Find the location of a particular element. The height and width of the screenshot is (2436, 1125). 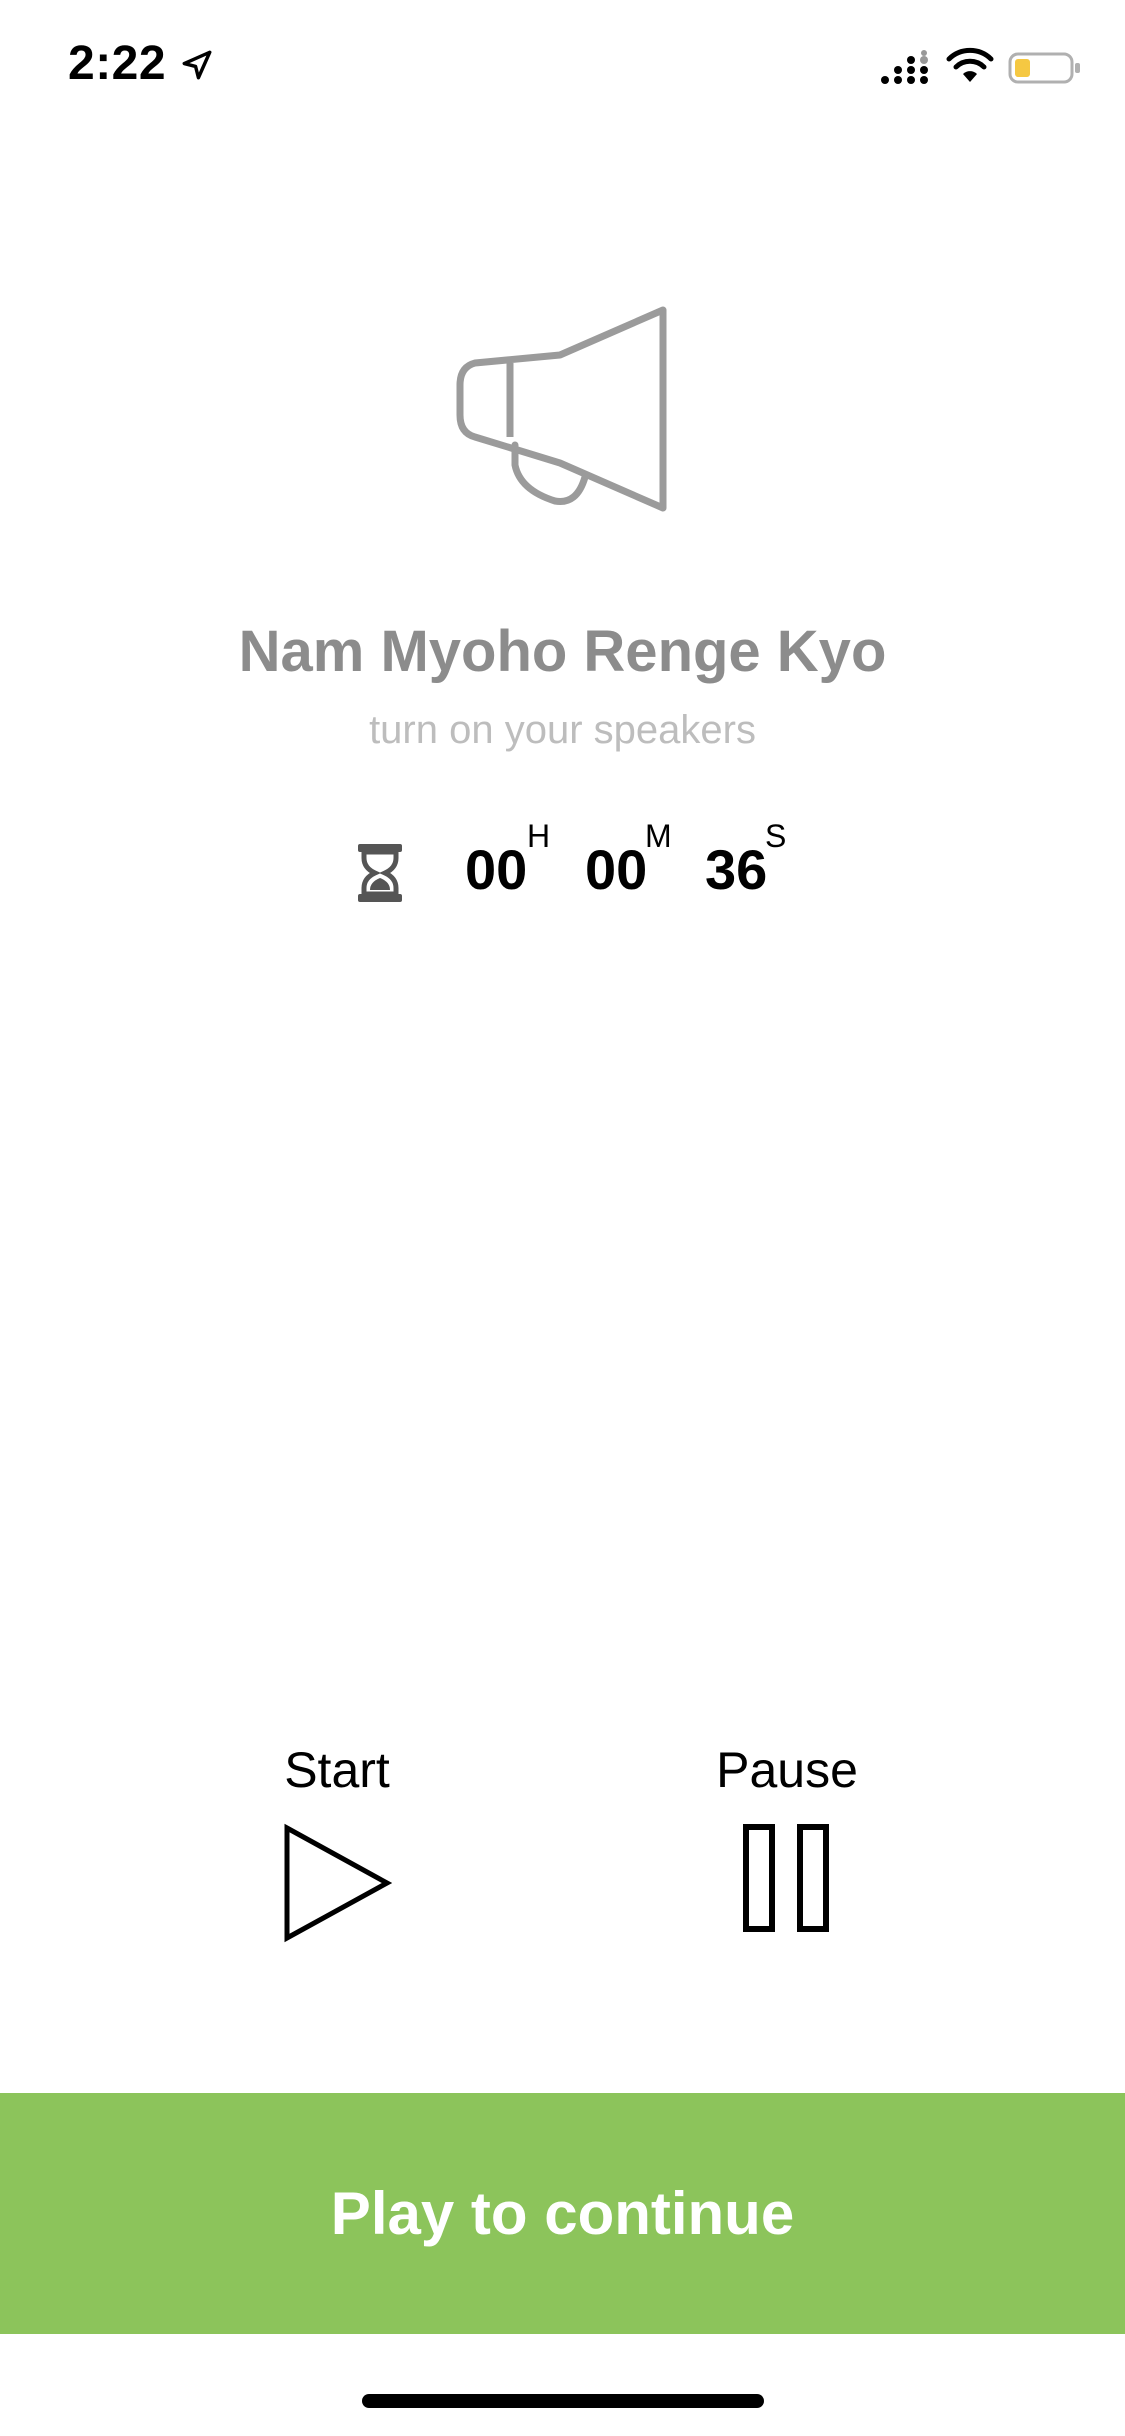

pause-button: Pause is located at coordinates (787, 1860).